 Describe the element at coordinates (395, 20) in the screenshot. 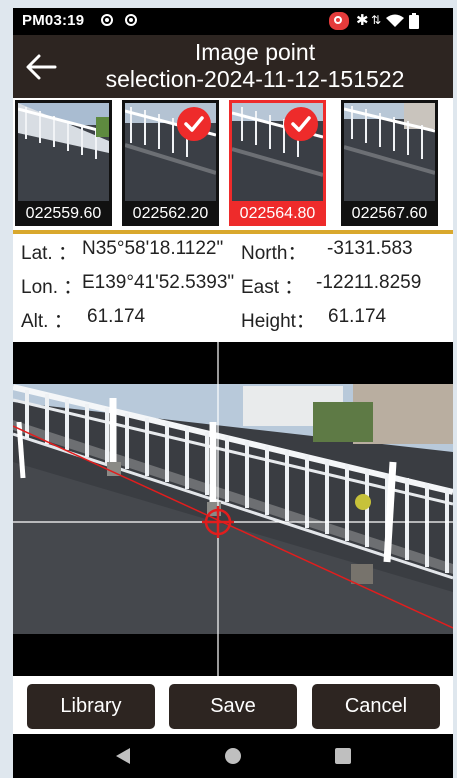

I see `wifi-icon` at that location.